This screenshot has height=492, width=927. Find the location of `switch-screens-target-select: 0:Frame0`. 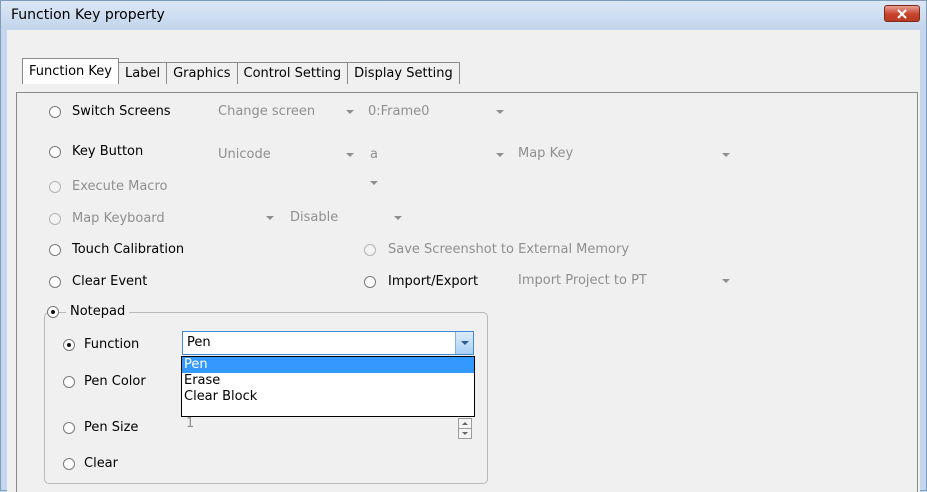

switch-screens-target-select: 0:Frame0 is located at coordinates (437, 112).